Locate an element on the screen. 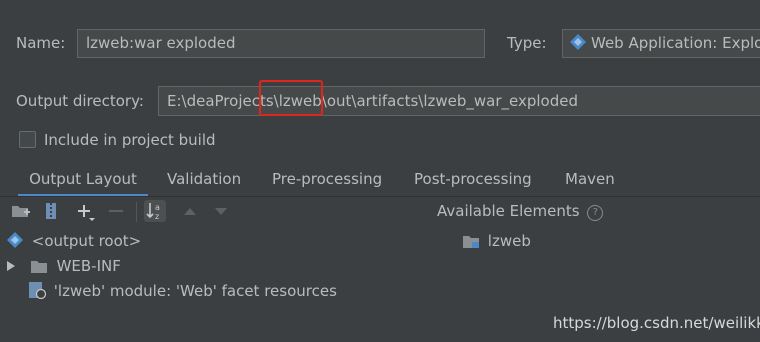 This screenshot has width=760, height=342. available-item-label: lzweb is located at coordinates (509, 241).